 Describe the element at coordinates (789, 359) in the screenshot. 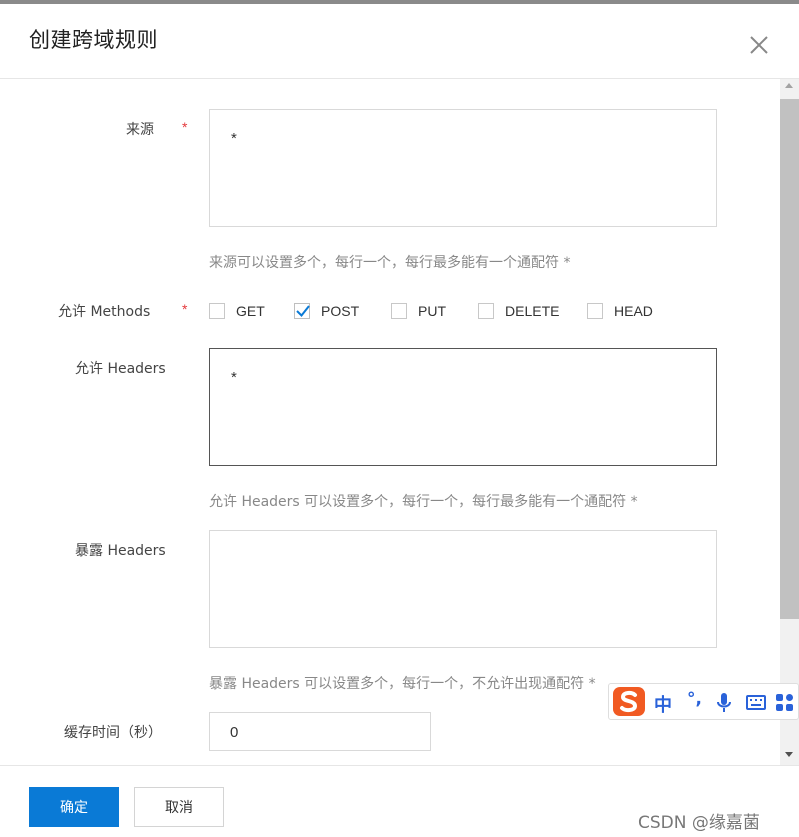

I see `scroll-thumb` at that location.